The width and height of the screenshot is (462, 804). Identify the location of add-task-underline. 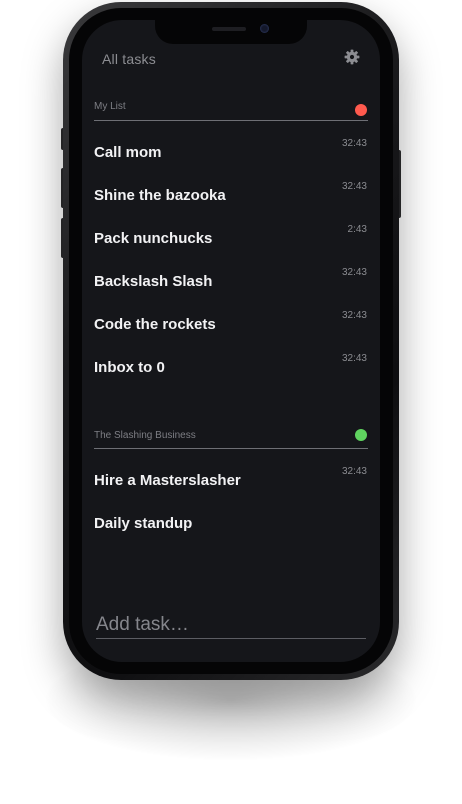
(231, 638).